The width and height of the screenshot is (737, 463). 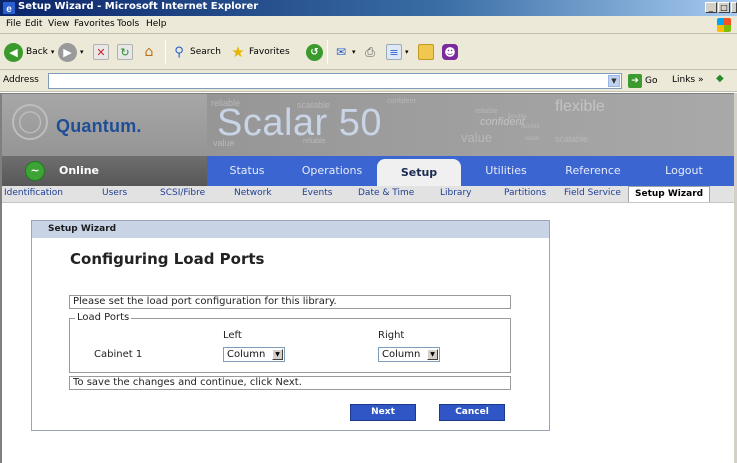 What do you see at coordinates (317, 193) in the screenshot?
I see `subnav-events: Events` at bounding box center [317, 193].